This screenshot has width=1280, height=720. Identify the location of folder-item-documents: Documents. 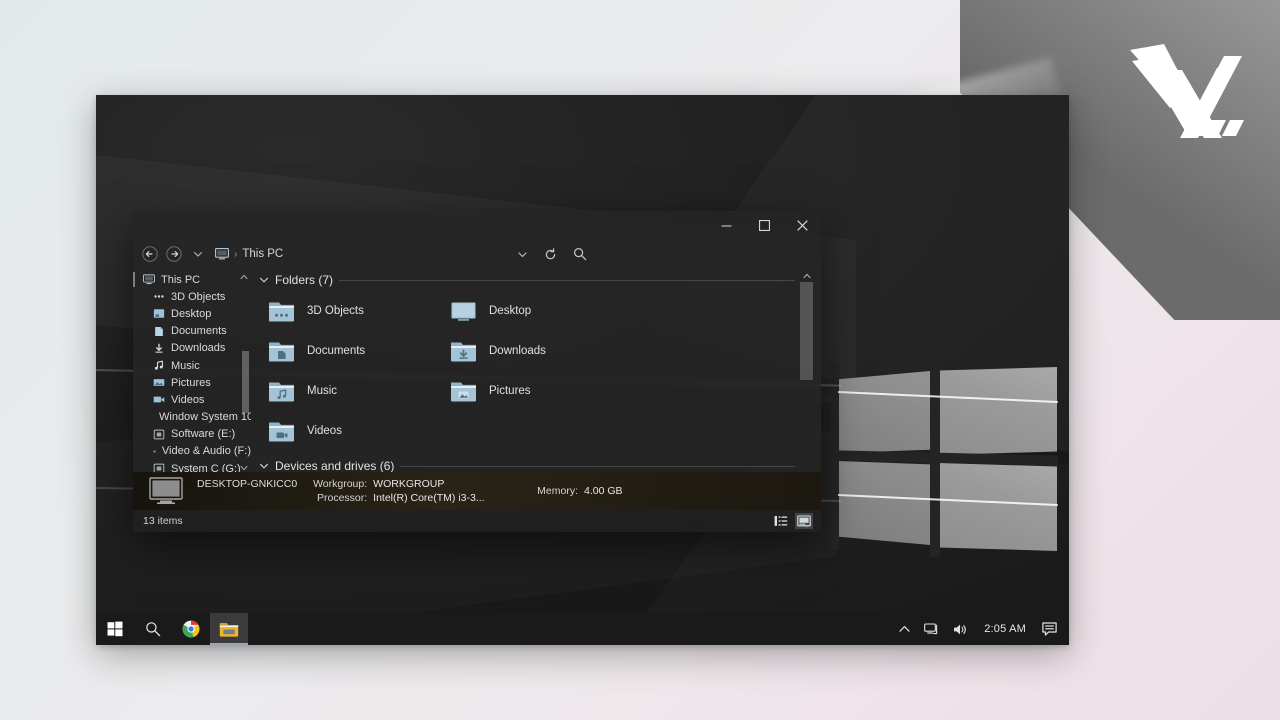
(350, 351).